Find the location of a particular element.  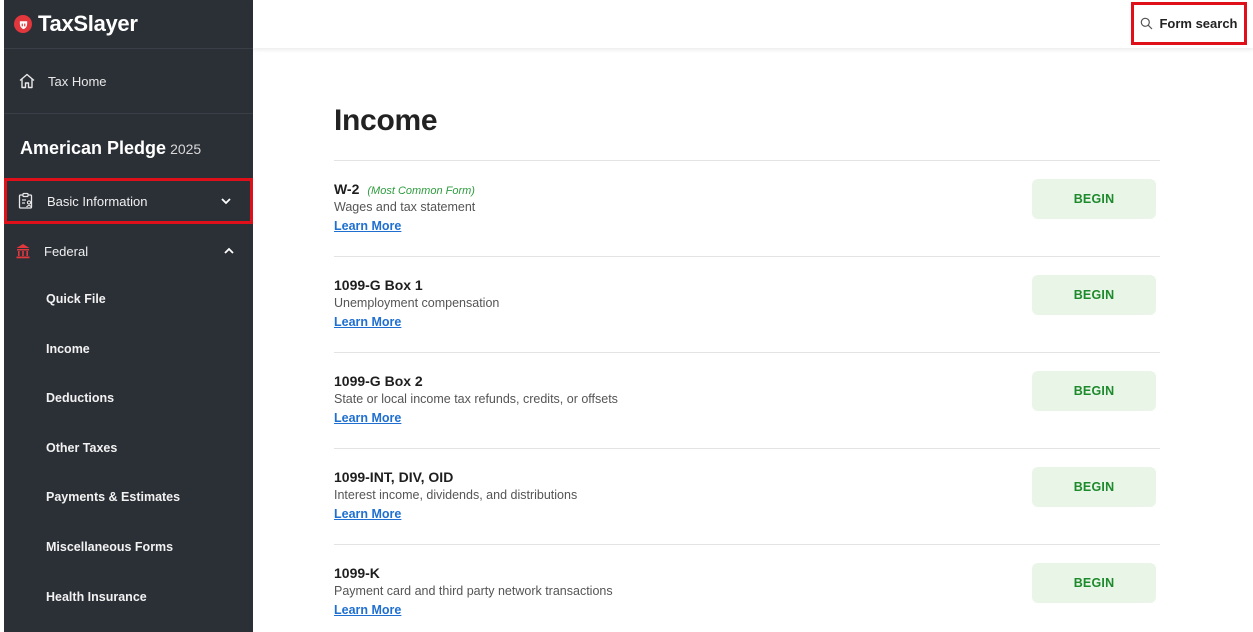

sidebar-item-other-taxes: Other Taxes is located at coordinates (128, 447).